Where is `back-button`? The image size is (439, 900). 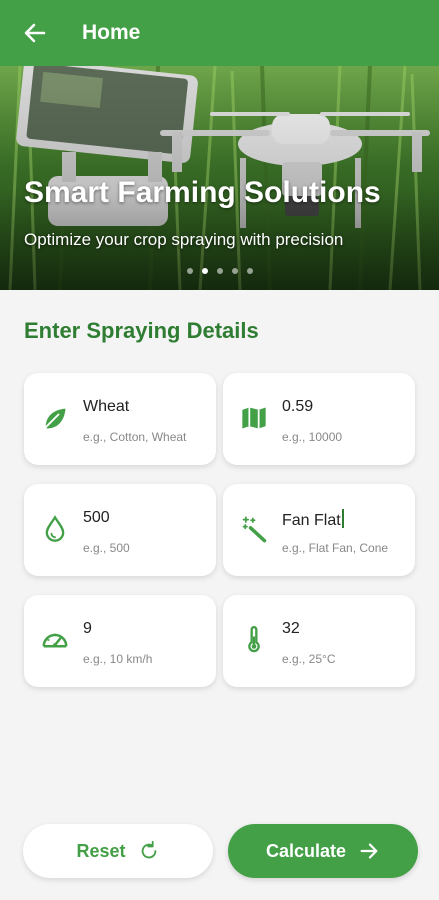
back-button is located at coordinates (35, 33).